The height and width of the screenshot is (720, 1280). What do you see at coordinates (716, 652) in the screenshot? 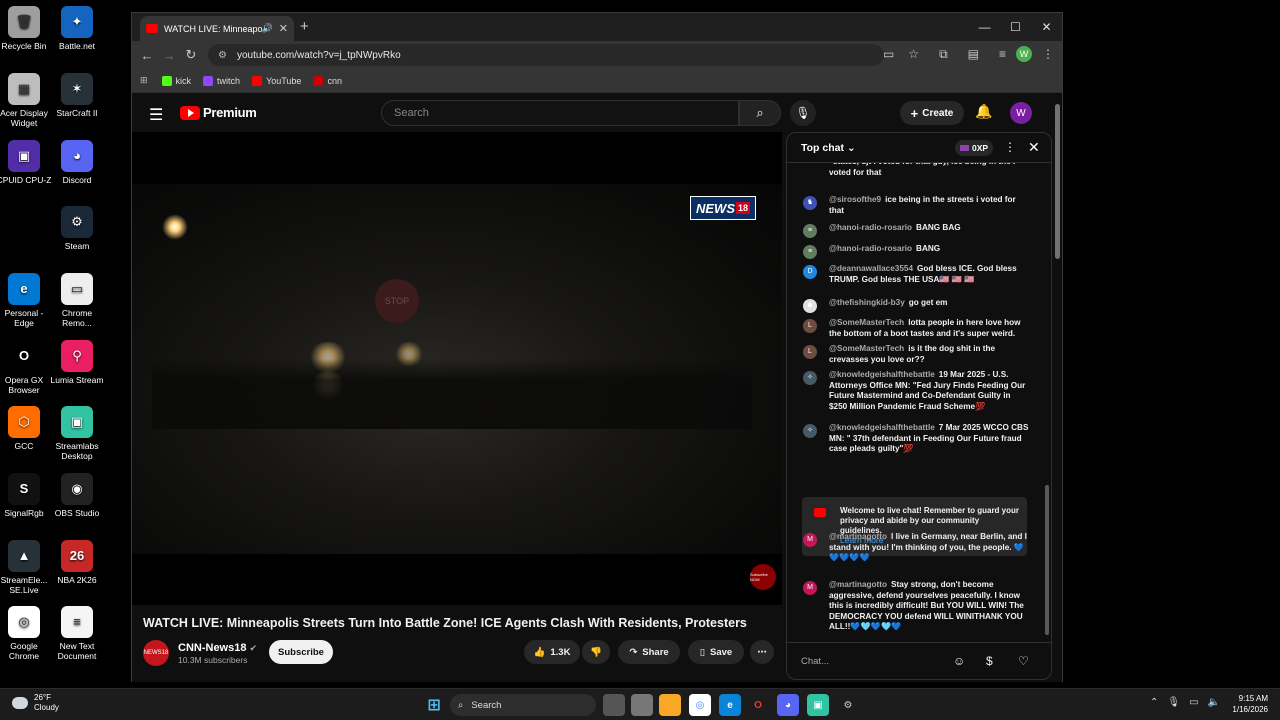
I see `save-button: ▯ Save` at bounding box center [716, 652].